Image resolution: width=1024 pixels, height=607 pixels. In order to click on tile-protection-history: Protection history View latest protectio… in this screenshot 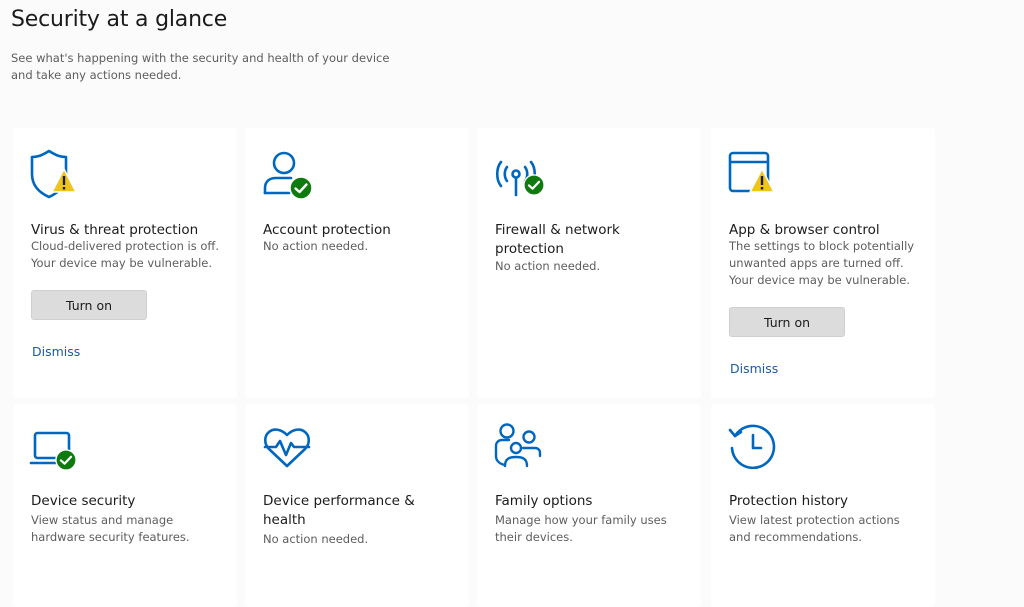, I will do `click(823, 505)`.